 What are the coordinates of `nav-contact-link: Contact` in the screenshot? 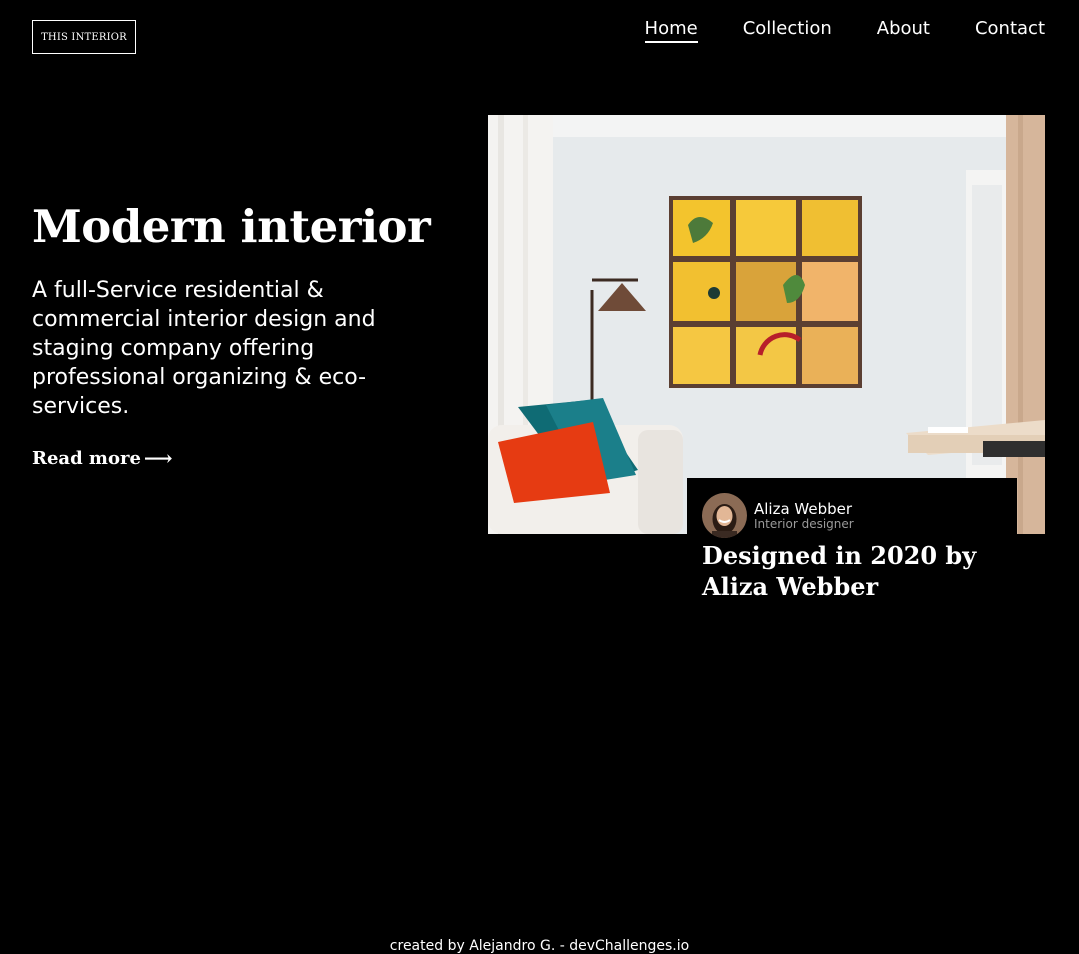 It's located at (1010, 30).